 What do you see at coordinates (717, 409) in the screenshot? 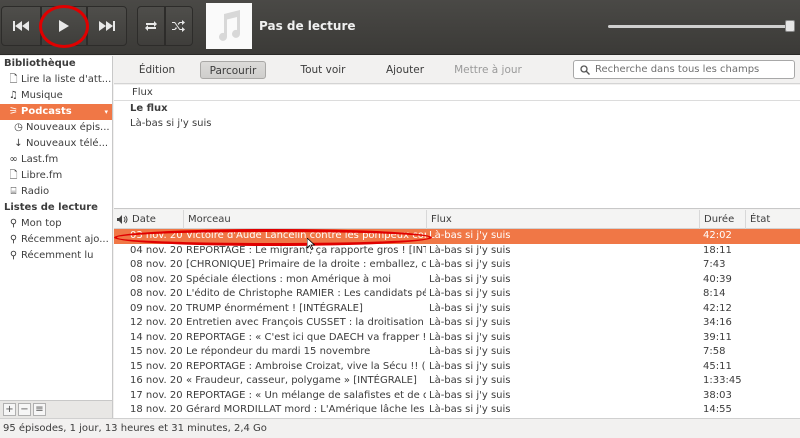
I see `cell-duration: 14:55` at bounding box center [717, 409].